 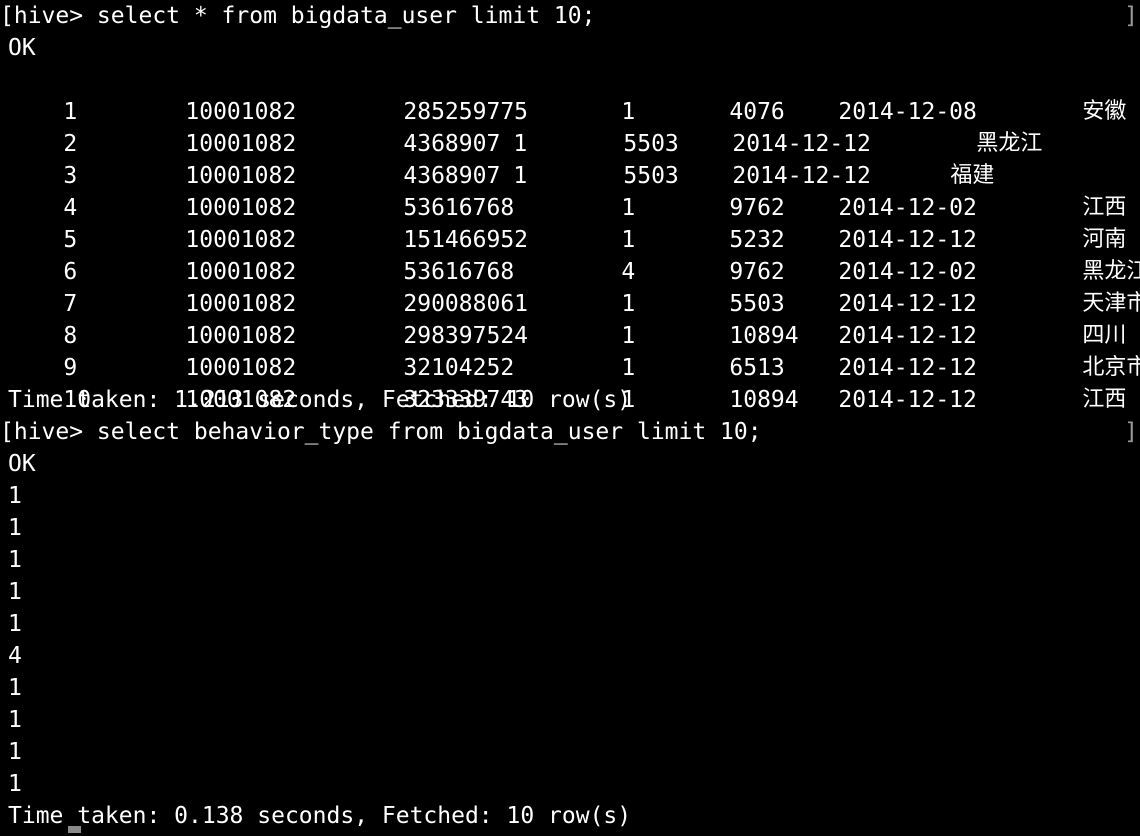 What do you see at coordinates (570, 126) in the screenshot?
I see `table-row: 2 10001082 4368907 1 5503 2014-12-12 黑龙江` at bounding box center [570, 126].